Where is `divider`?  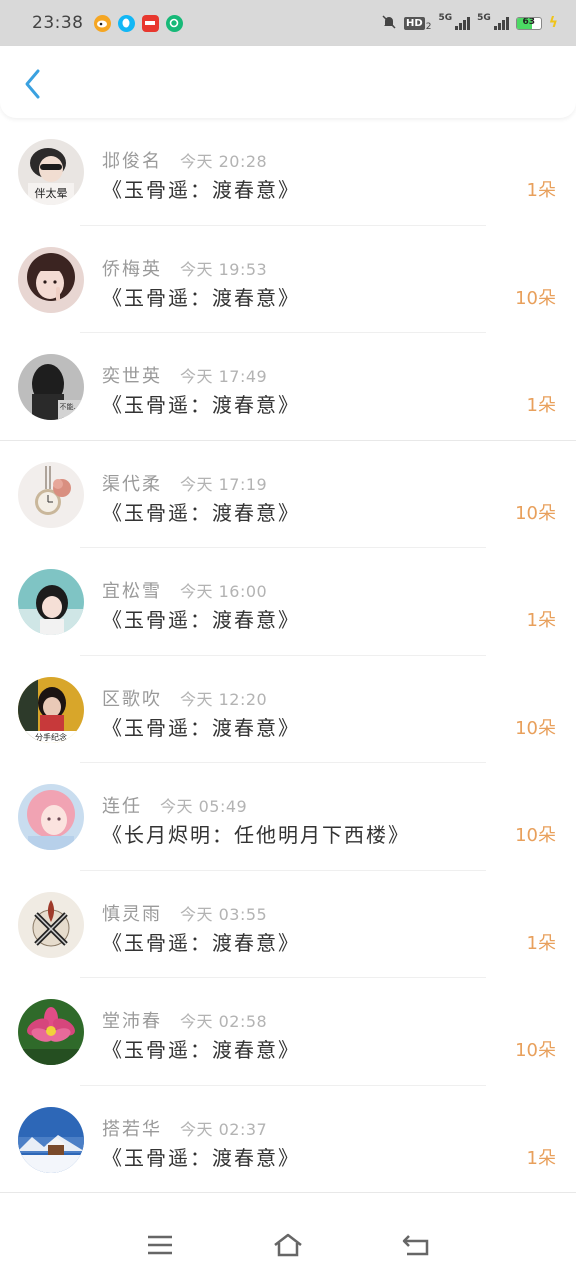
divider is located at coordinates (288, 1192).